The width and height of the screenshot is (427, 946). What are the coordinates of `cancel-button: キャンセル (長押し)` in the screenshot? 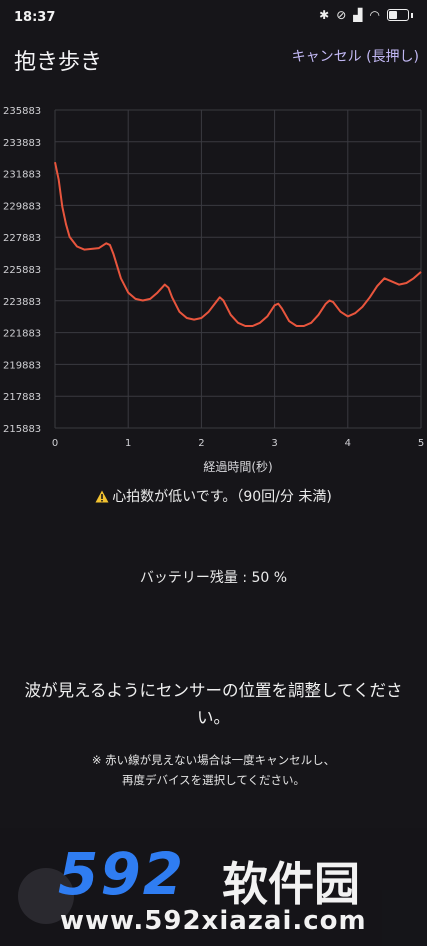 It's located at (355, 56).